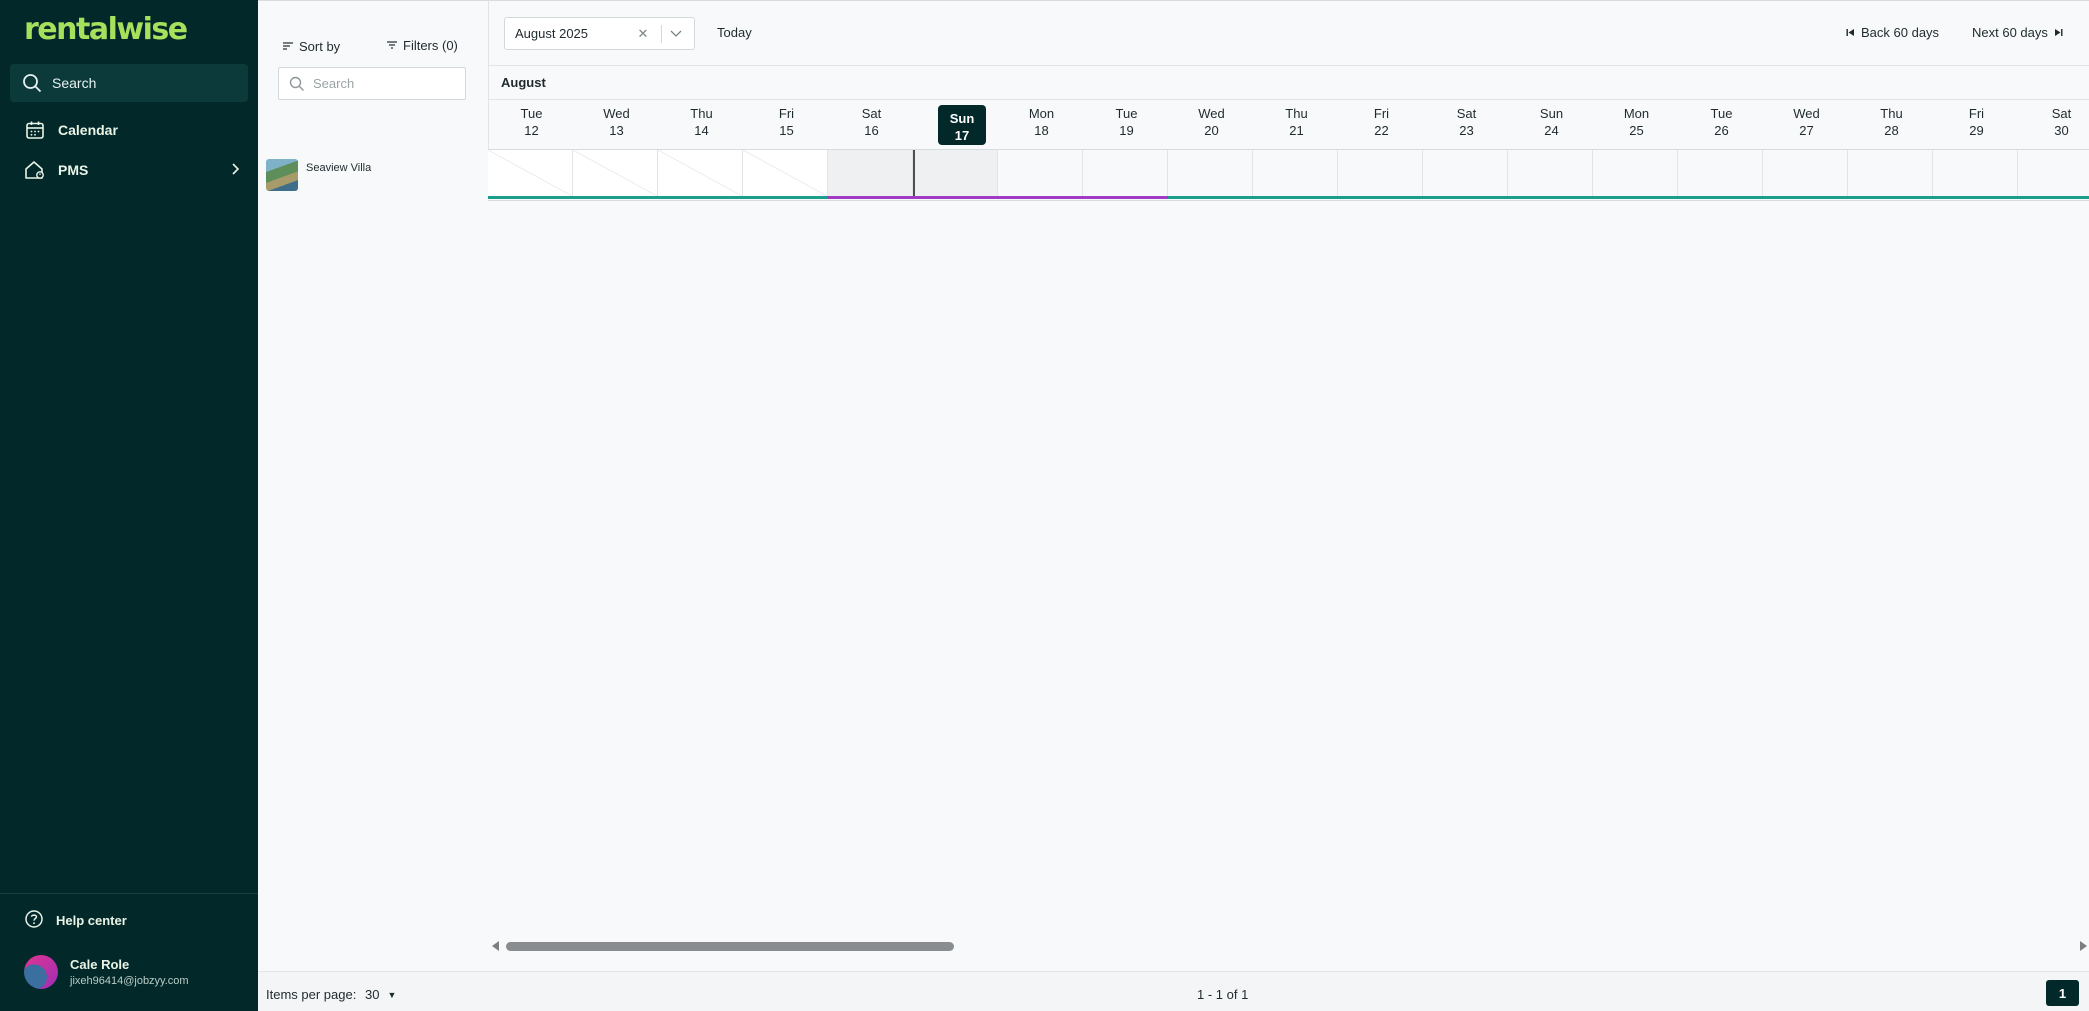 This screenshot has height=1011, width=2089. I want to click on back-60-days-button: Back 60 days, so click(1892, 32).